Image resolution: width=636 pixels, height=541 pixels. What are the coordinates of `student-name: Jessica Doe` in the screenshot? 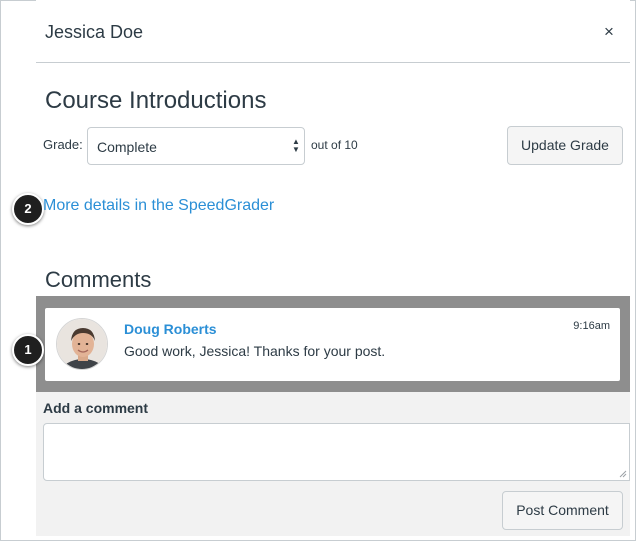 It's located at (94, 32).